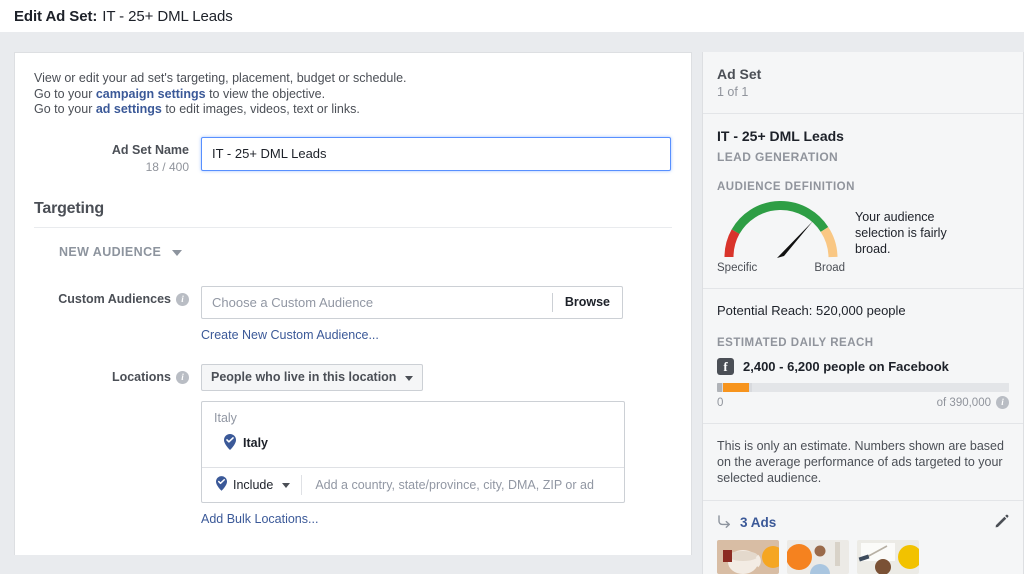 This screenshot has width=1024, height=574. I want to click on locations-label-block: Locations i, so click(108, 374).